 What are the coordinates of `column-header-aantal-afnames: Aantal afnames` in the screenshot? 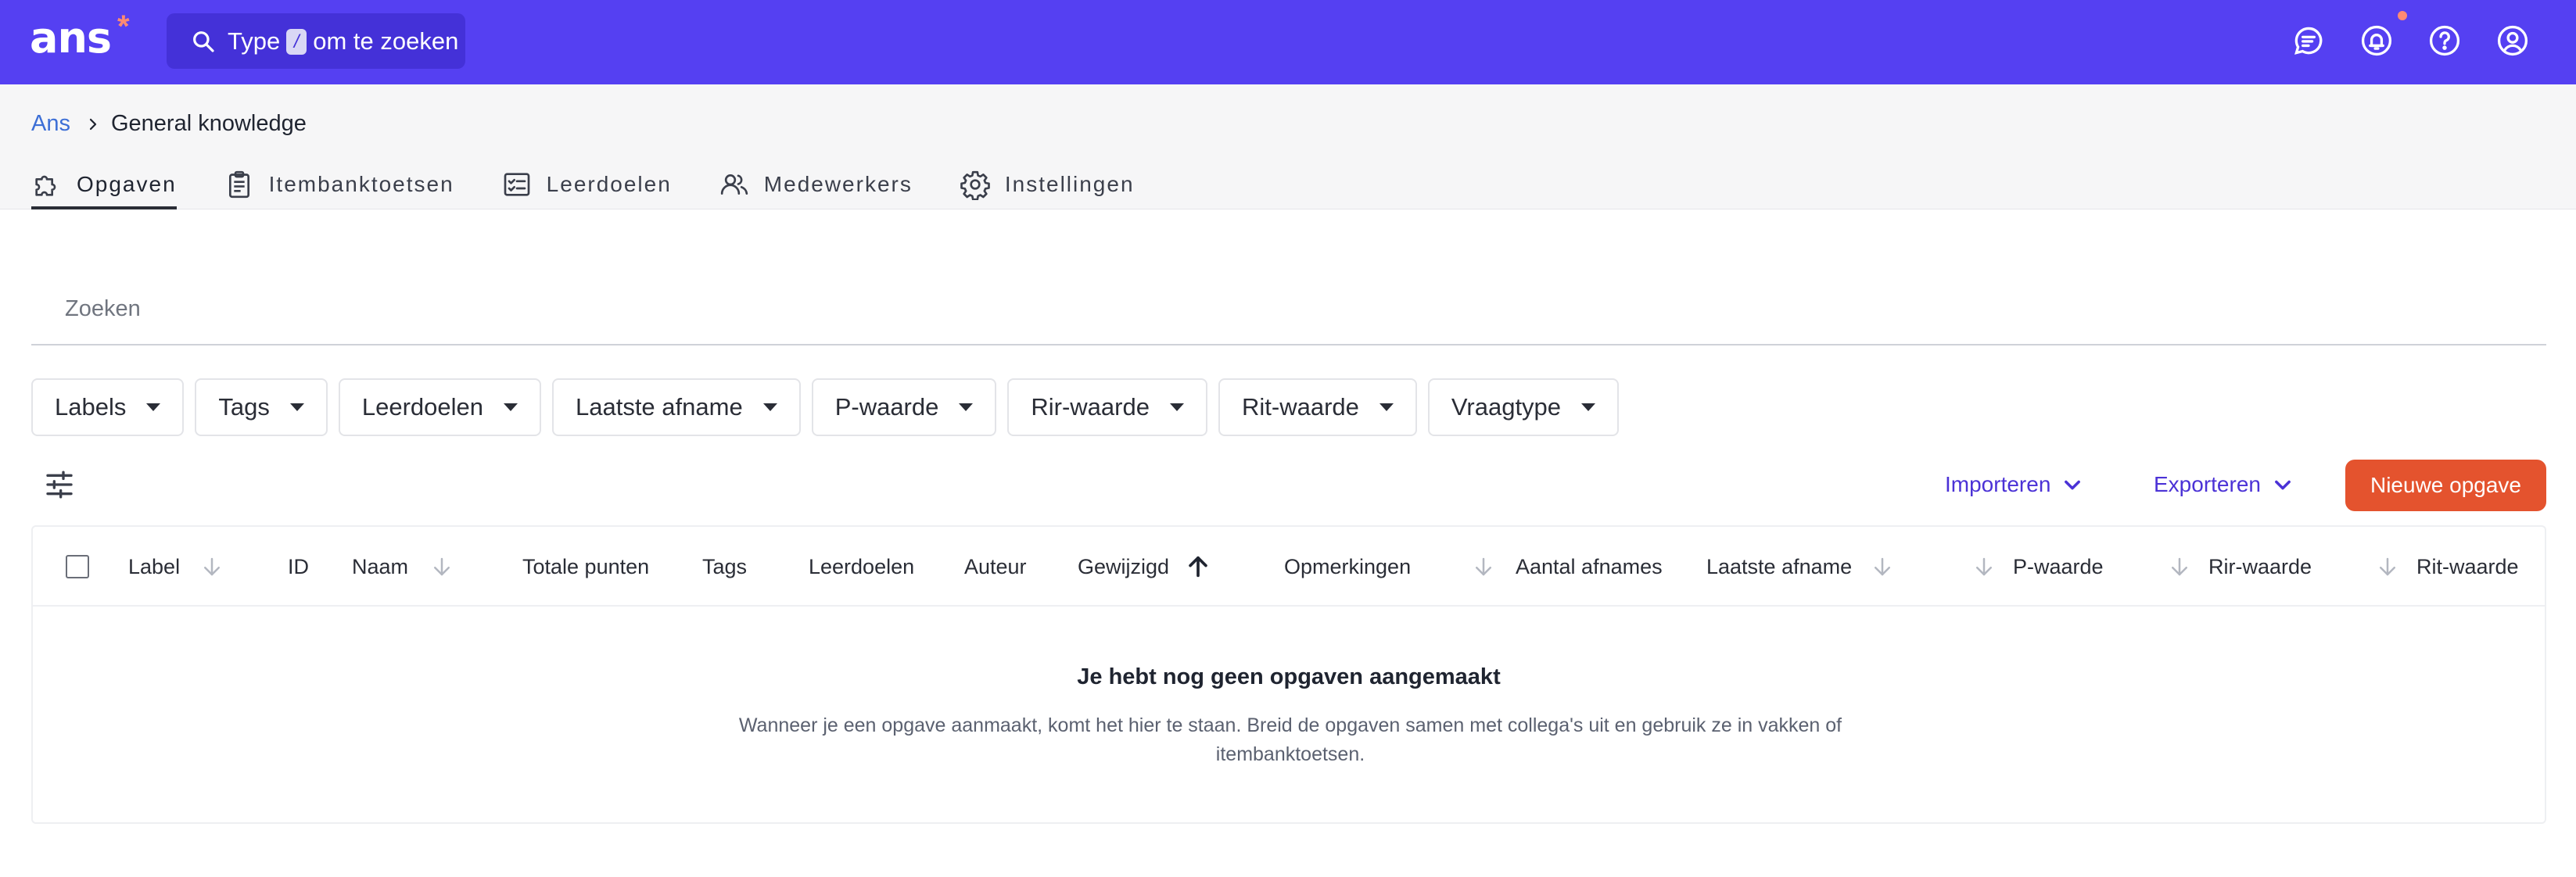 It's located at (1567, 567).